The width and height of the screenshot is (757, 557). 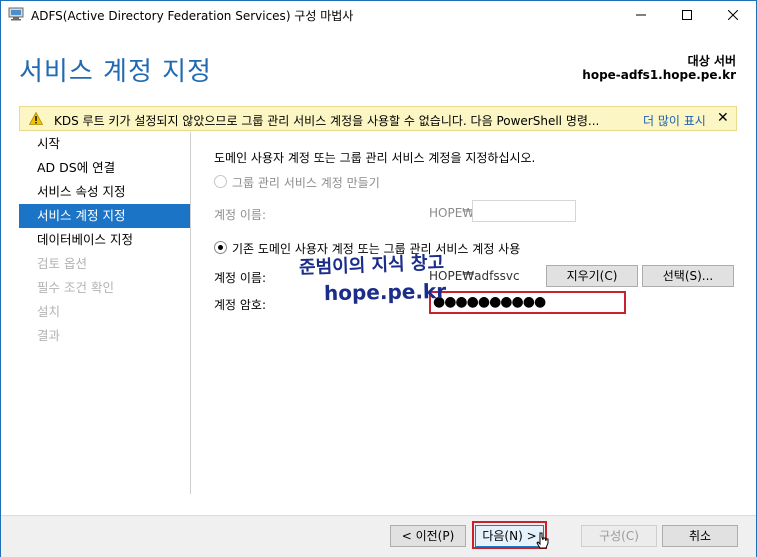 I want to click on existing-account-label: 계정 이름:, so click(x=240, y=278).